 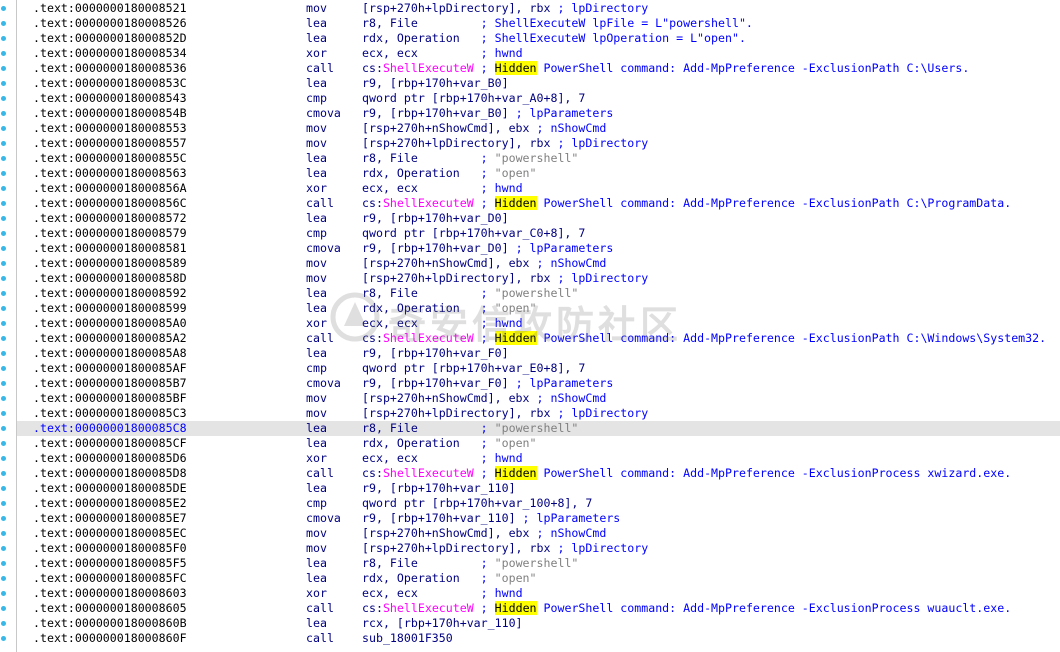 What do you see at coordinates (435, 218) in the screenshot?
I see `operand-text: r9, [rbp+170h+var_D0]` at bounding box center [435, 218].